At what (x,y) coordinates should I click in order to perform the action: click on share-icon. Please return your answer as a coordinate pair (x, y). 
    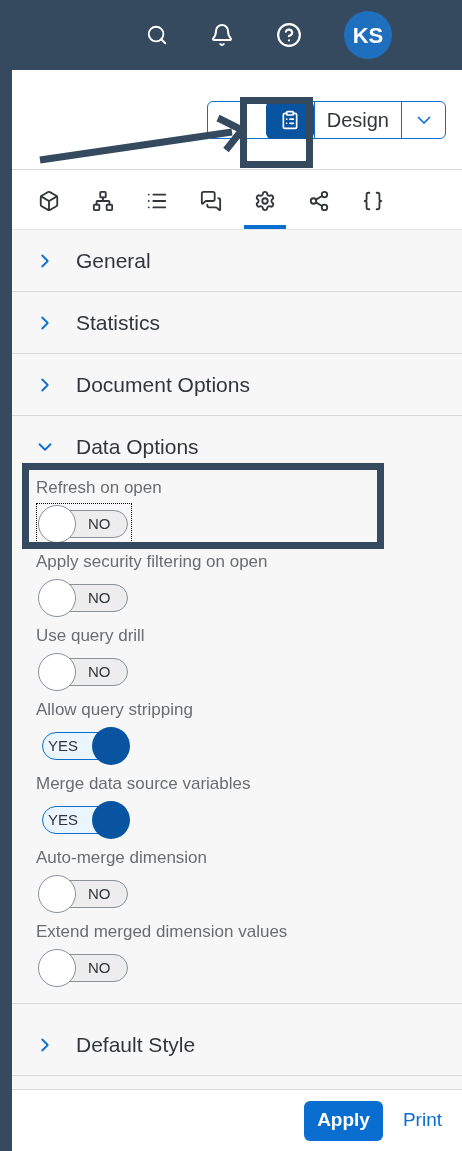
    Looking at the image, I should click on (319, 201).